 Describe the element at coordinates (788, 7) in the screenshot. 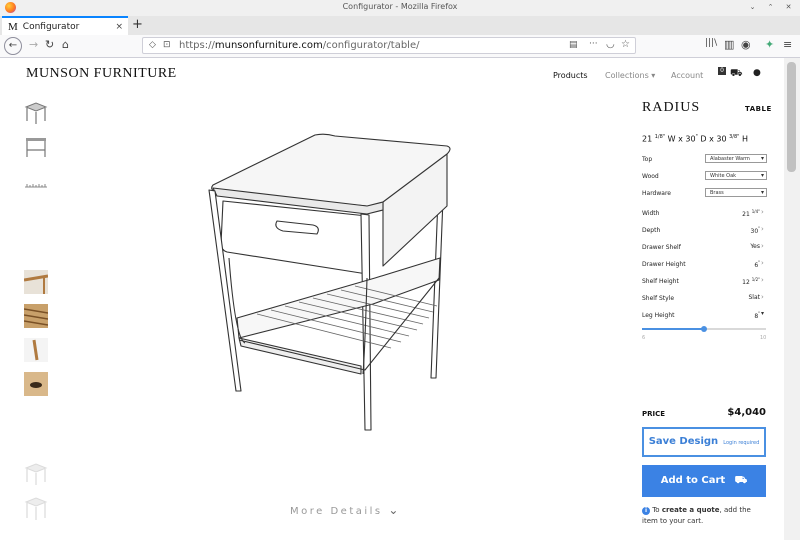

I see `close-window-button: ✕` at that location.